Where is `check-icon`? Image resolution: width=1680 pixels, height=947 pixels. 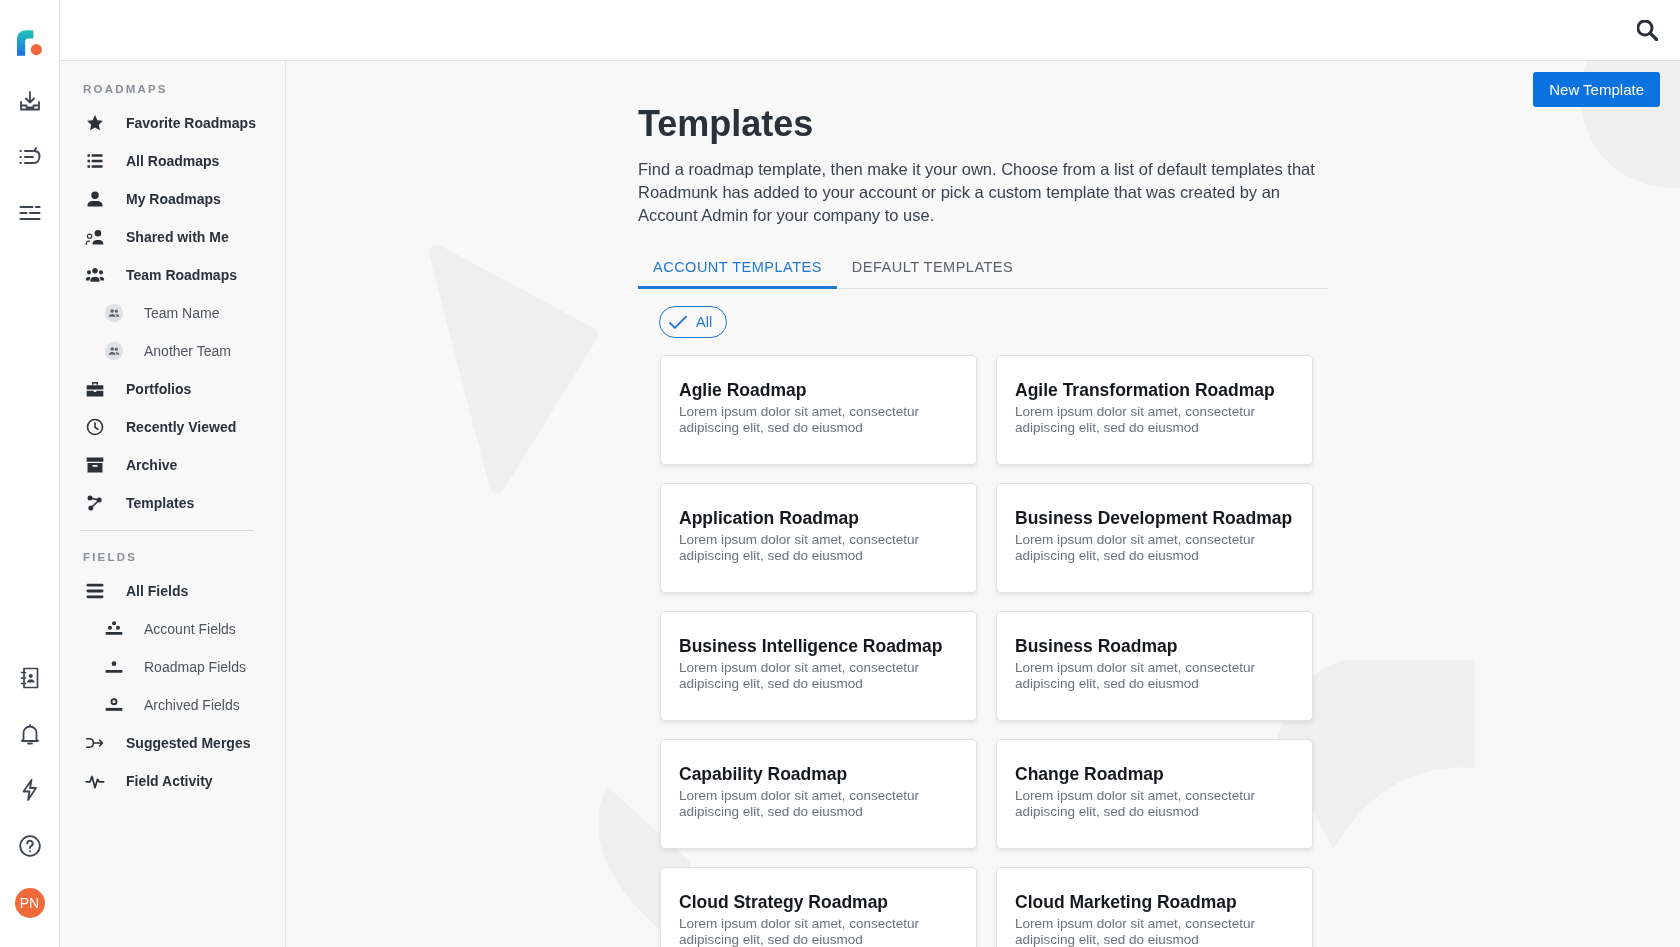
check-icon is located at coordinates (678, 322).